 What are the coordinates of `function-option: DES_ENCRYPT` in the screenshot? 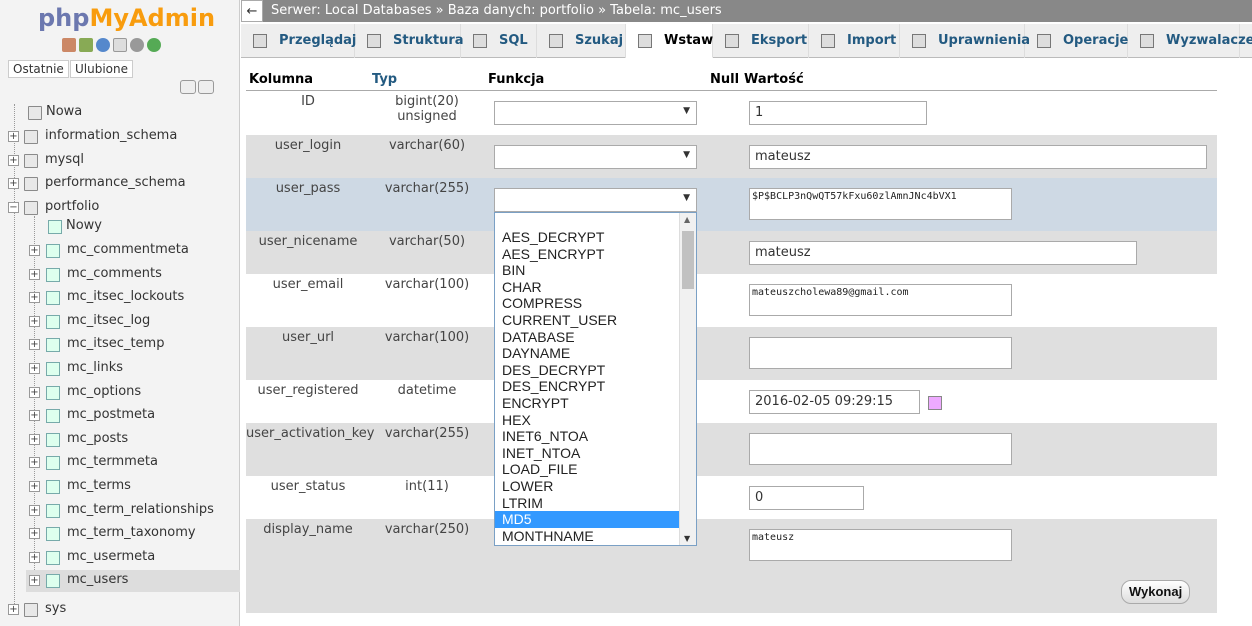 It's located at (587, 386).